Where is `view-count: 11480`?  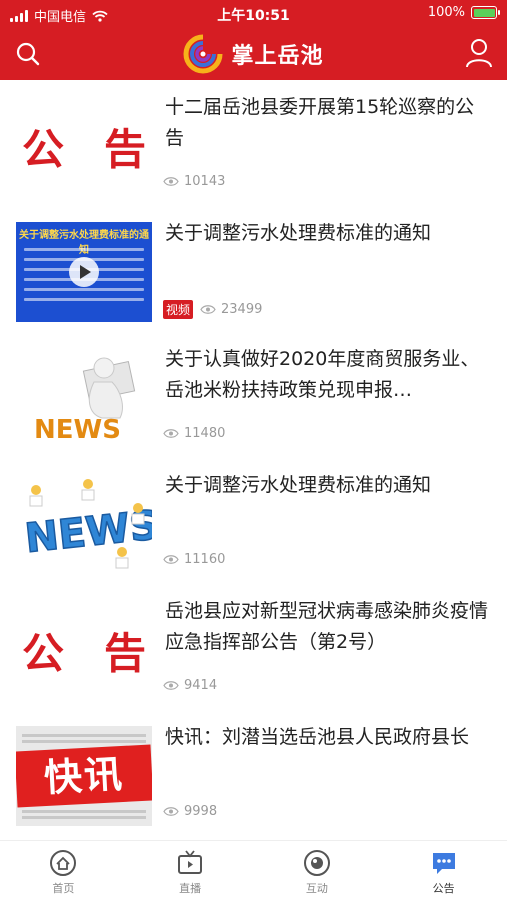 view-count: 11480 is located at coordinates (205, 433).